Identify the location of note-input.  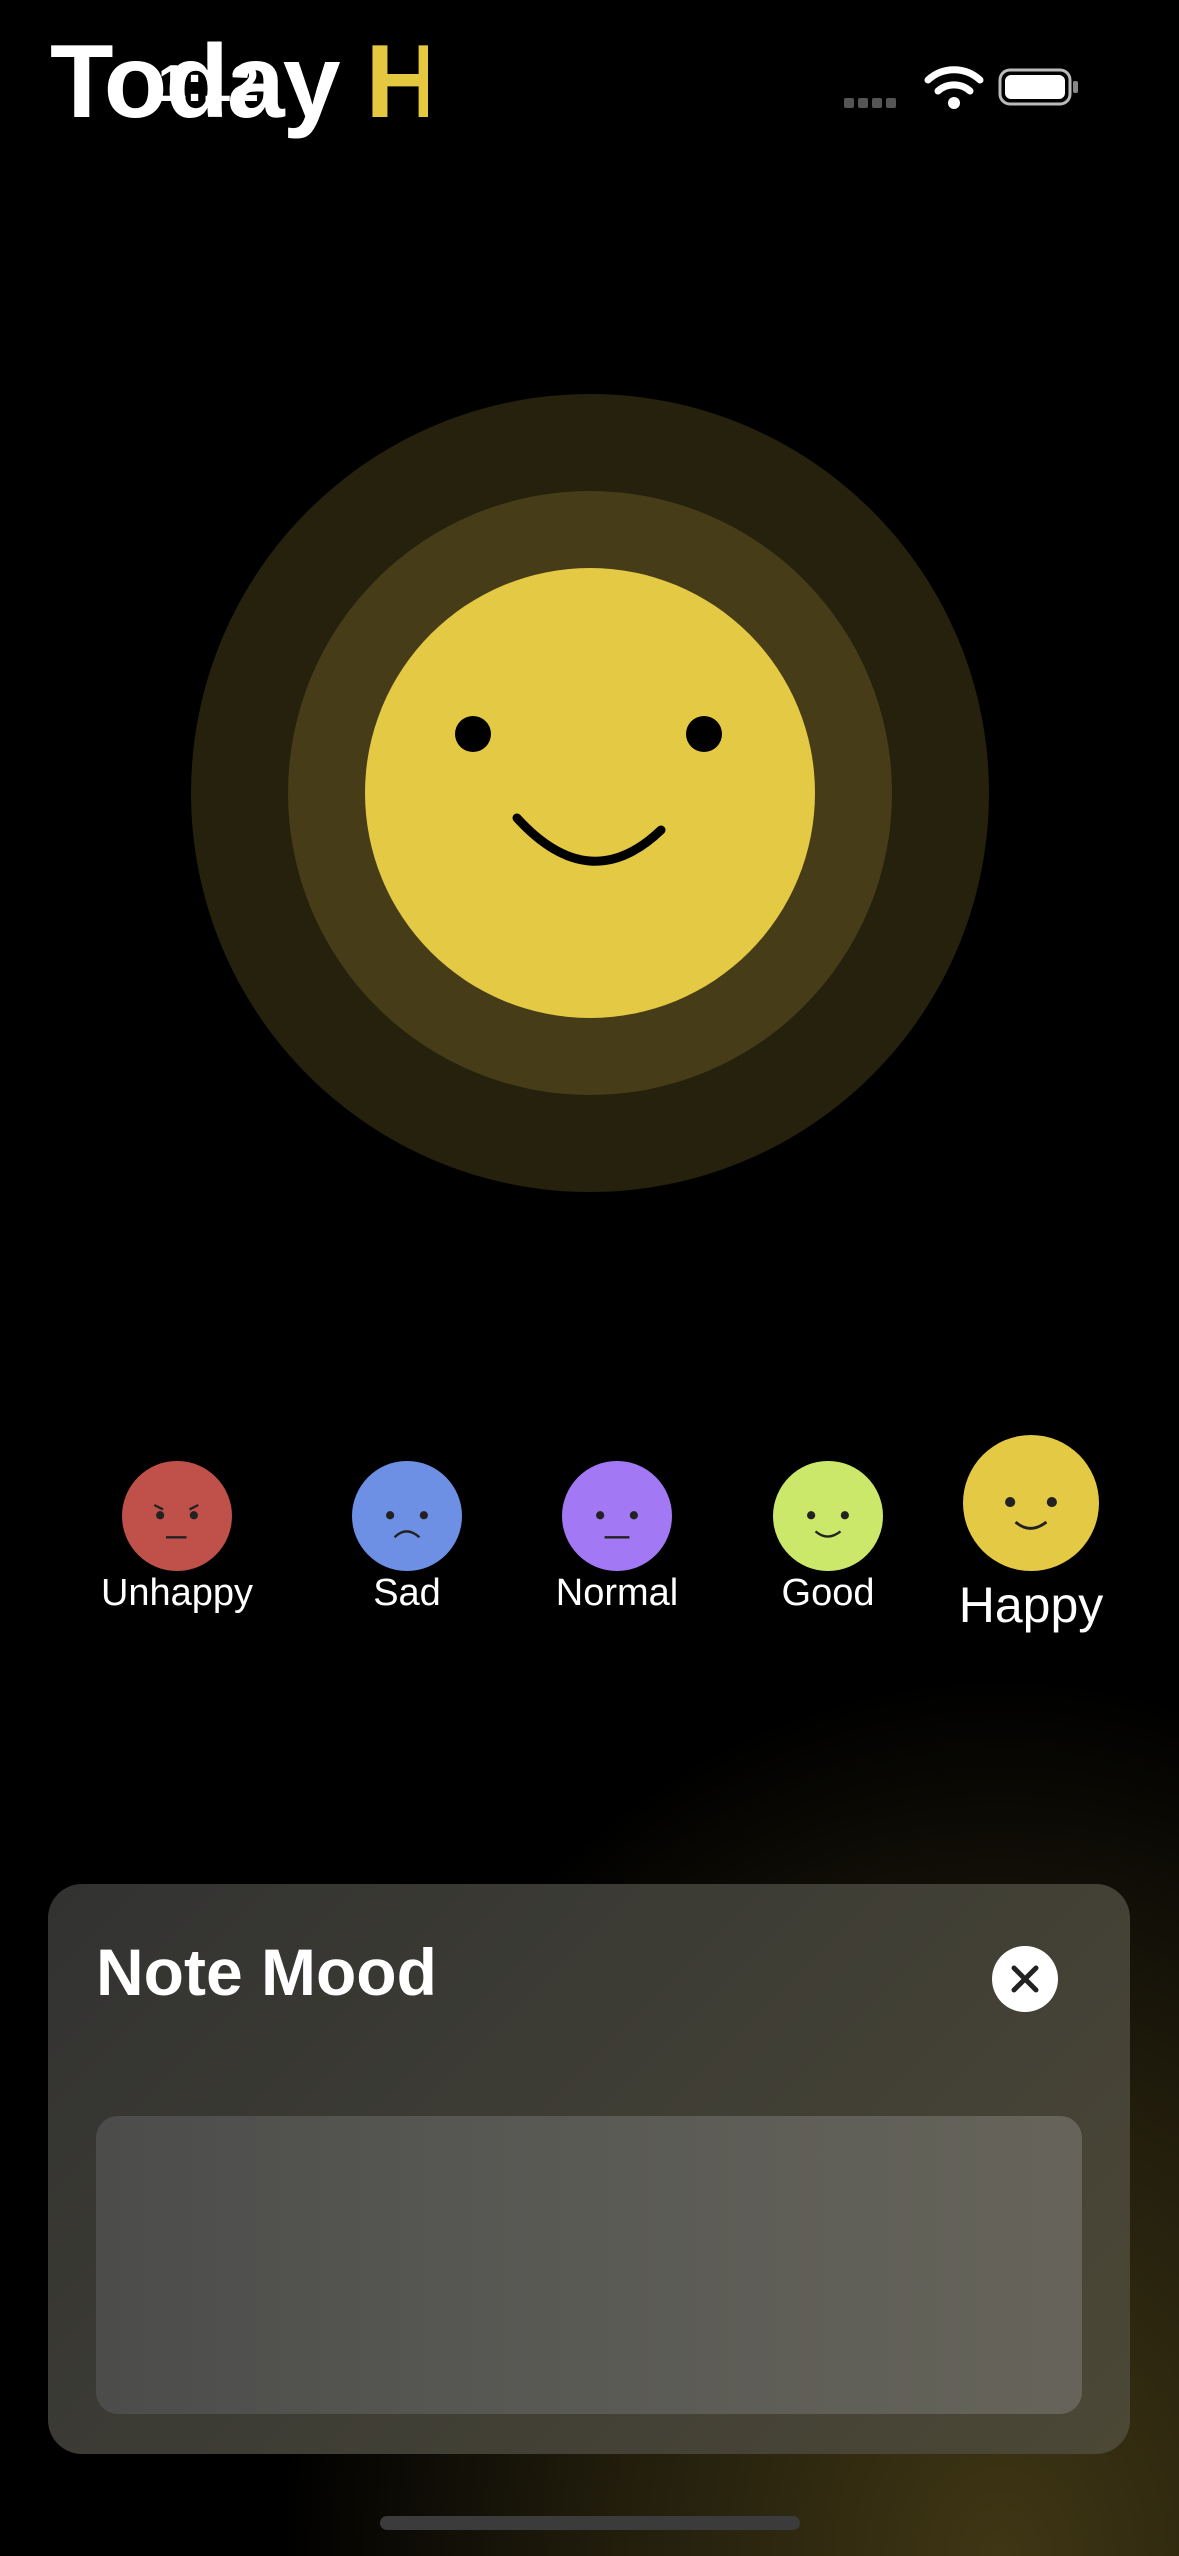
(589, 2265).